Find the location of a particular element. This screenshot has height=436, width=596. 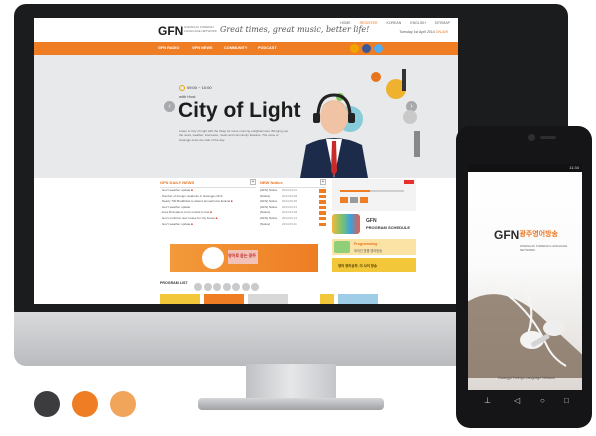

show-title: City of Light is located at coordinates (239, 110).